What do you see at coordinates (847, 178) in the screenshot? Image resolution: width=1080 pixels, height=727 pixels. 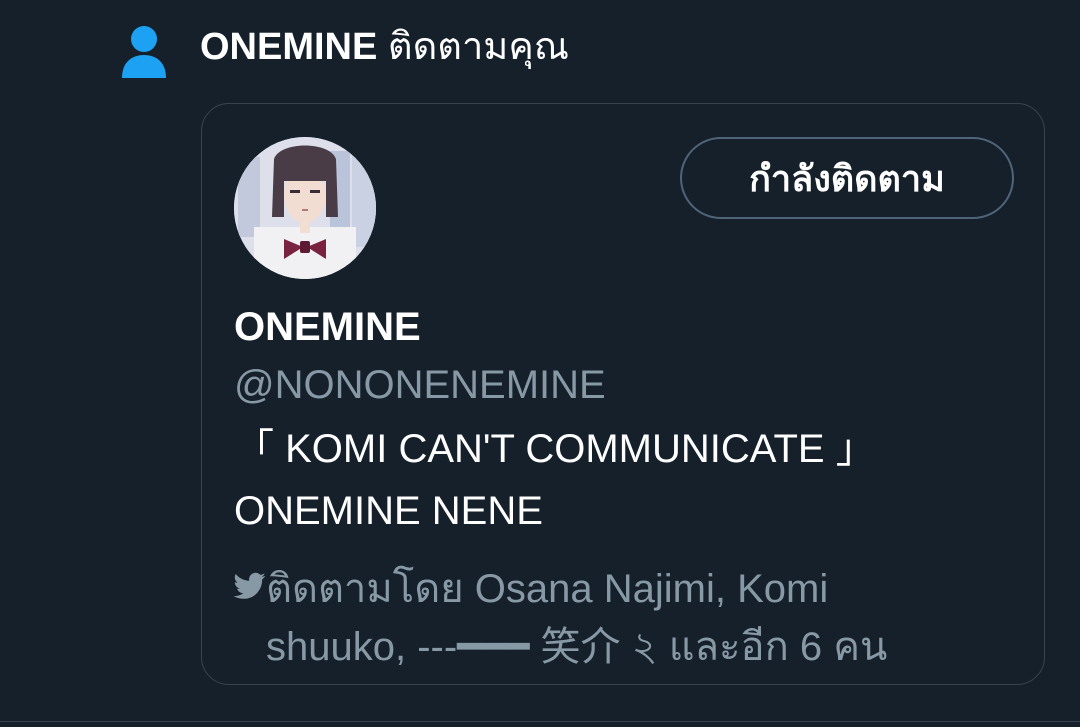 I see `following-button: กำลังติดตาม` at bounding box center [847, 178].